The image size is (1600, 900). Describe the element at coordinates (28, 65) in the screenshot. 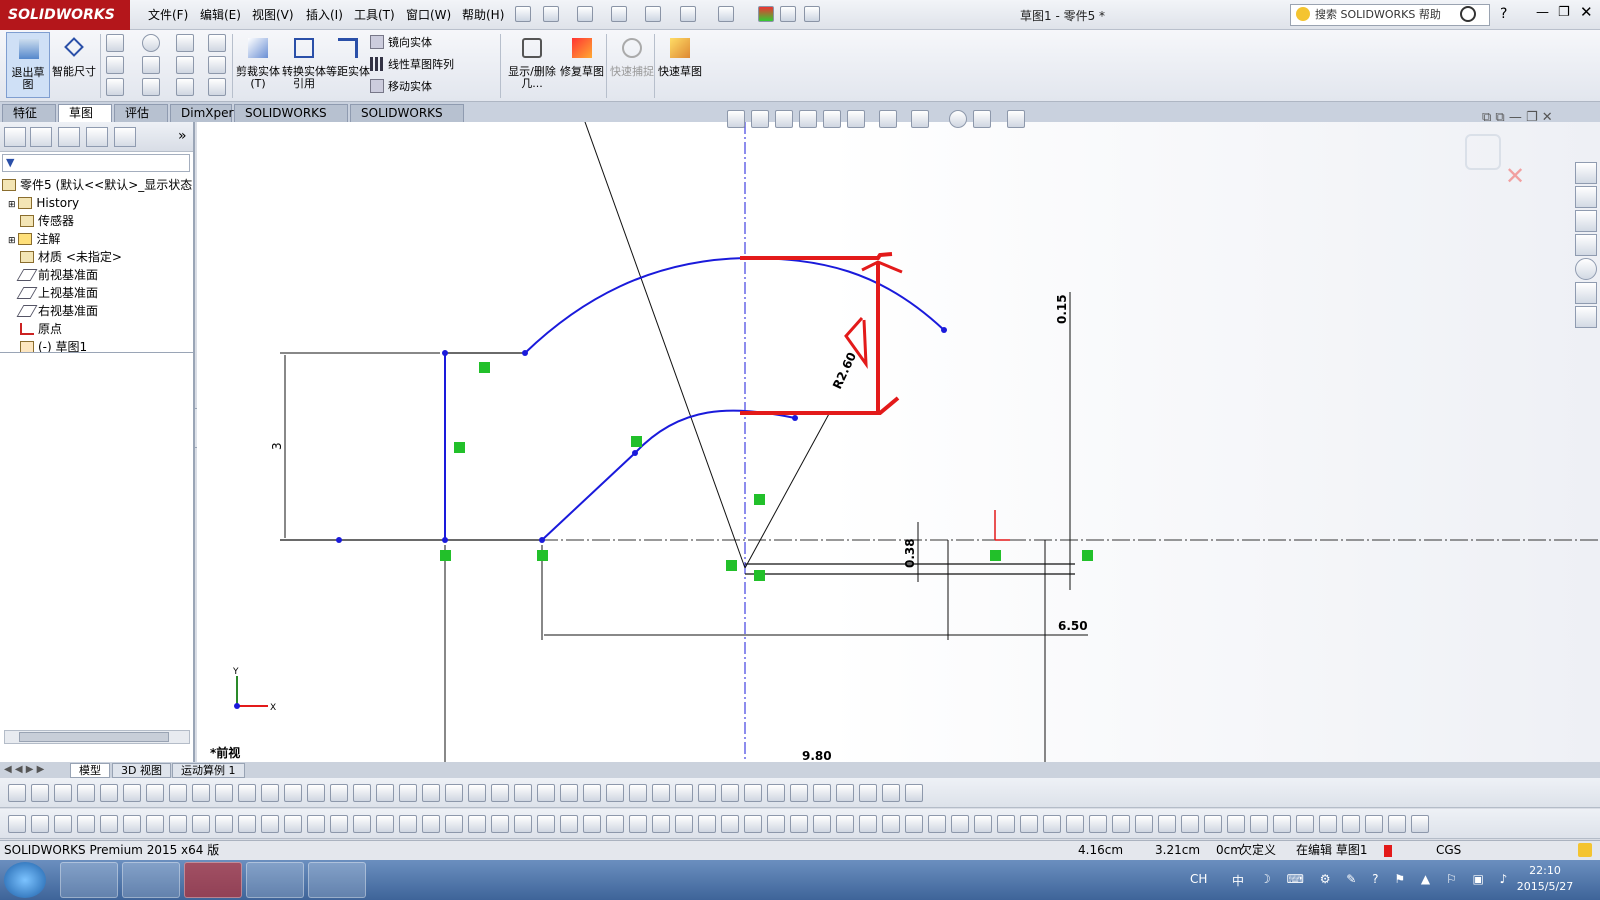

I see `exit-sketch-button: 退出草图` at that location.